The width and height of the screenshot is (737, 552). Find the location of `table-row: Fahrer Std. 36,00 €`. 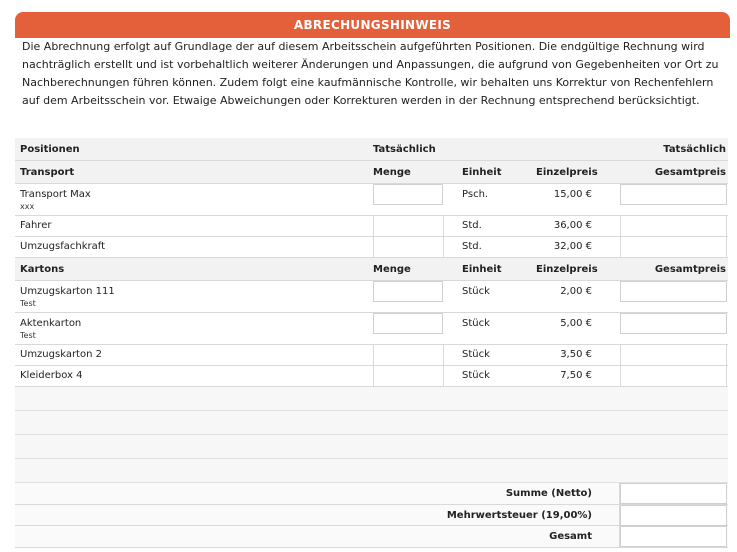

table-row: Fahrer Std. 36,00 € is located at coordinates (371, 226).